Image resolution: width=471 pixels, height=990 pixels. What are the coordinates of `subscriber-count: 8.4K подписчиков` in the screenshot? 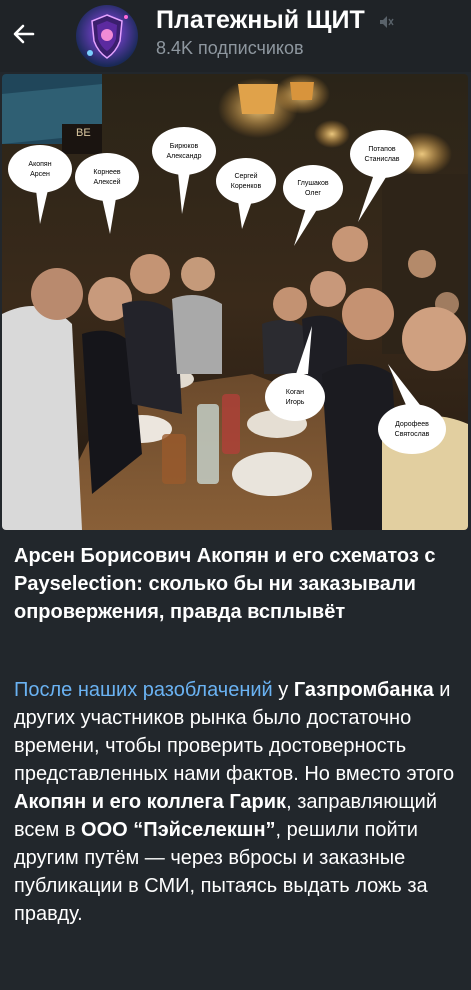 It's located at (230, 48).